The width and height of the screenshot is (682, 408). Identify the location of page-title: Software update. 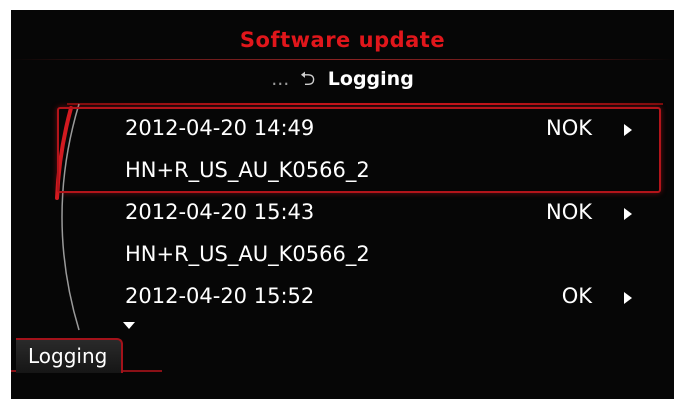
(342, 40).